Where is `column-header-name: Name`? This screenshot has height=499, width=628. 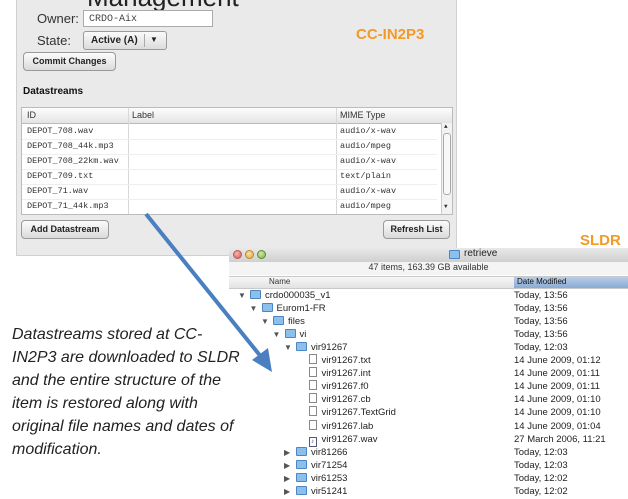
column-header-name: Name is located at coordinates (279, 281).